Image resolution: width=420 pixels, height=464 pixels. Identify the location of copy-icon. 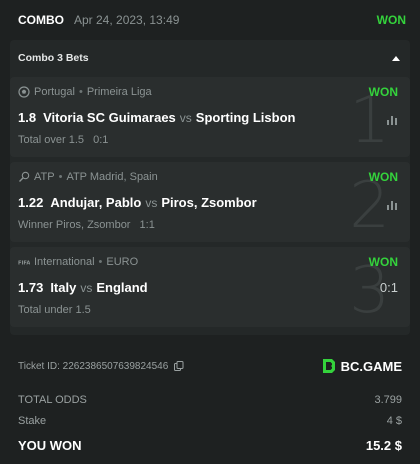
(179, 366).